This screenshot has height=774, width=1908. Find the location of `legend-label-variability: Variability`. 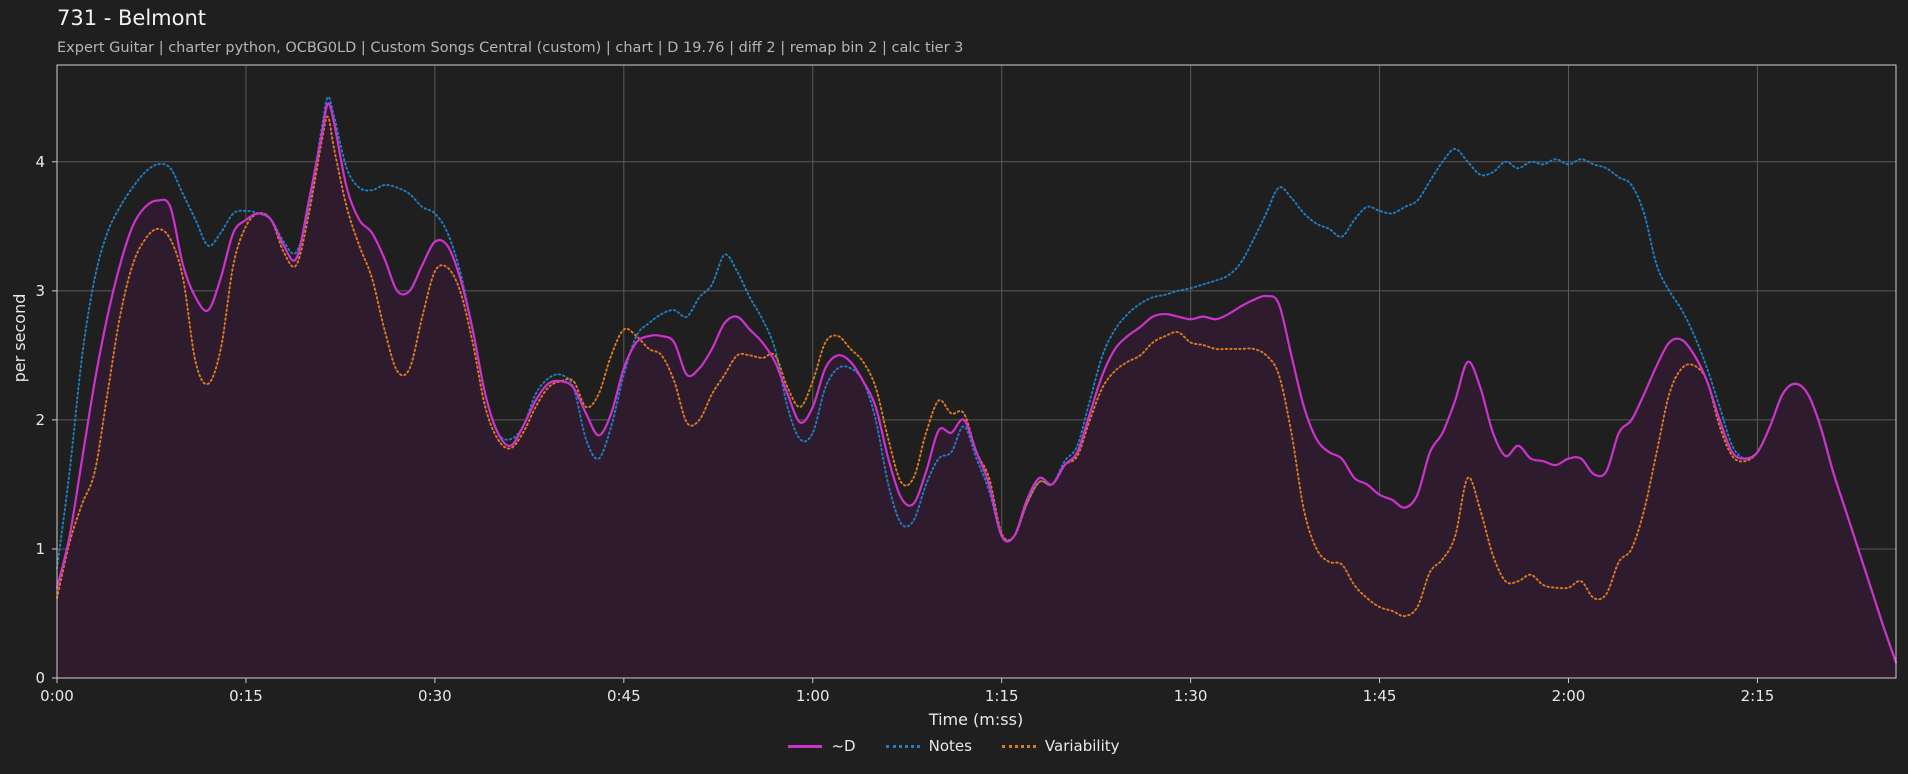

legend-label-variability: Variability is located at coordinates (1082, 746).